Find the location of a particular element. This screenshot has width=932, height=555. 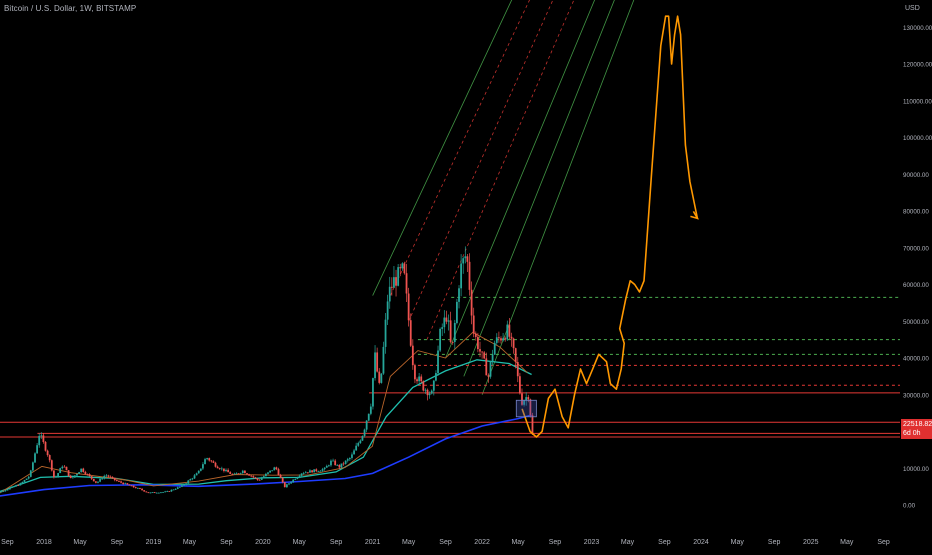

time-tick-label: 2018 is located at coordinates (44, 542).